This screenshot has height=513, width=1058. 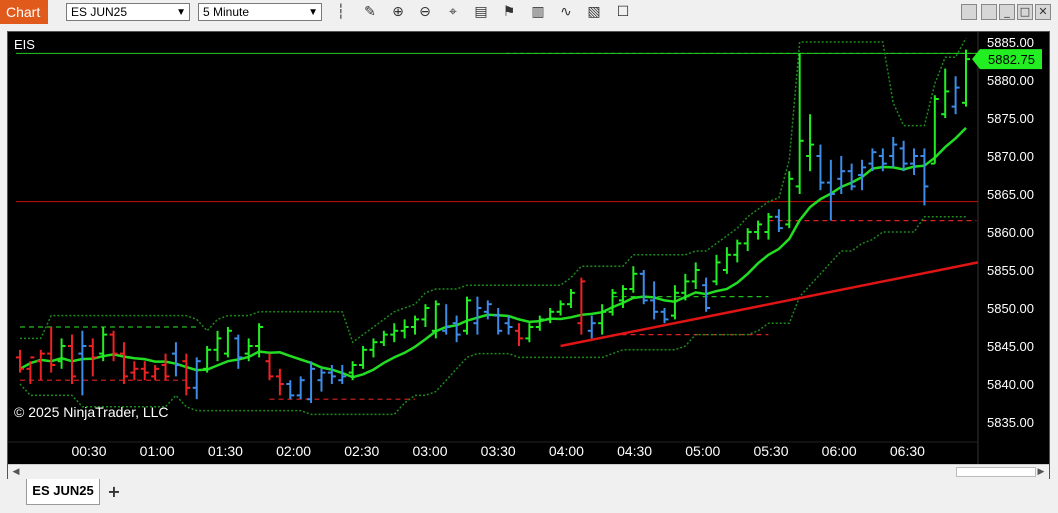 What do you see at coordinates (1041, 472) in the screenshot?
I see `scroll-right-icon: ▶` at bounding box center [1041, 472].